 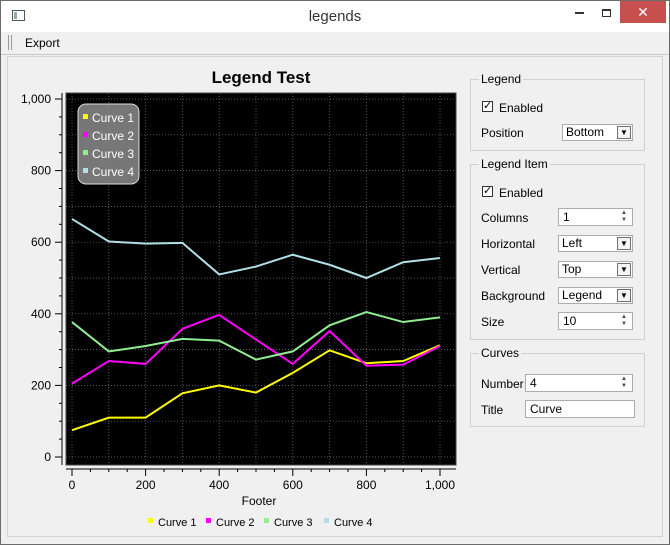 I want to click on x-tick-label: 800, so click(x=366, y=485).